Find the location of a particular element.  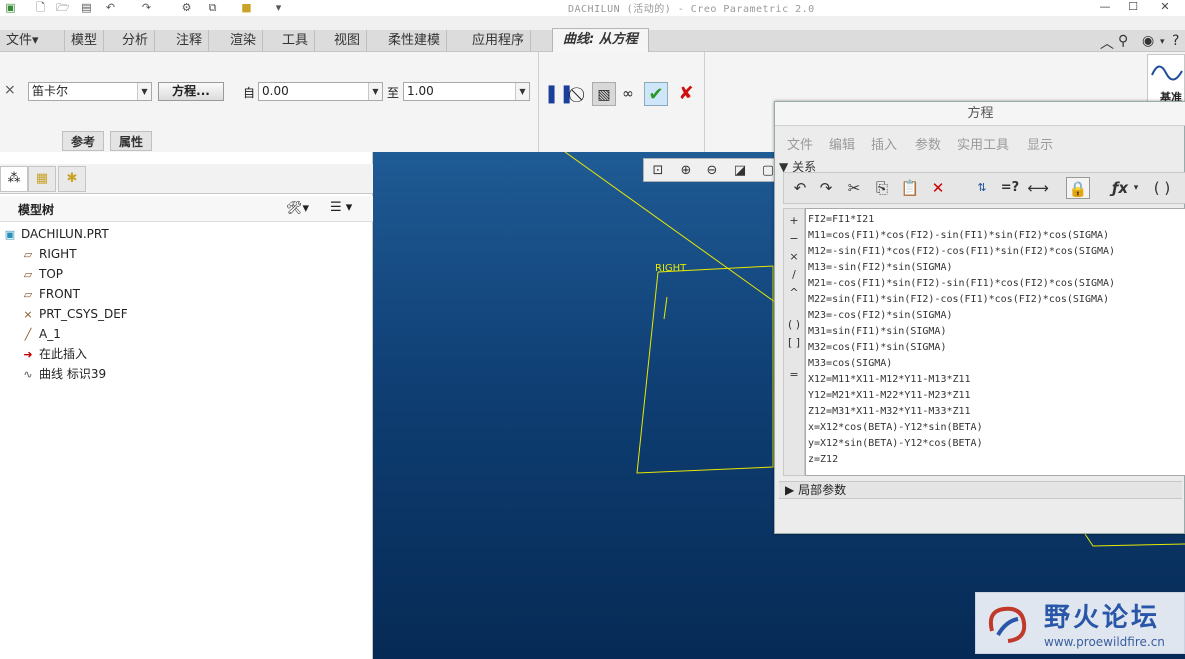

tab-analysis: 分析 is located at coordinates (136, 41).